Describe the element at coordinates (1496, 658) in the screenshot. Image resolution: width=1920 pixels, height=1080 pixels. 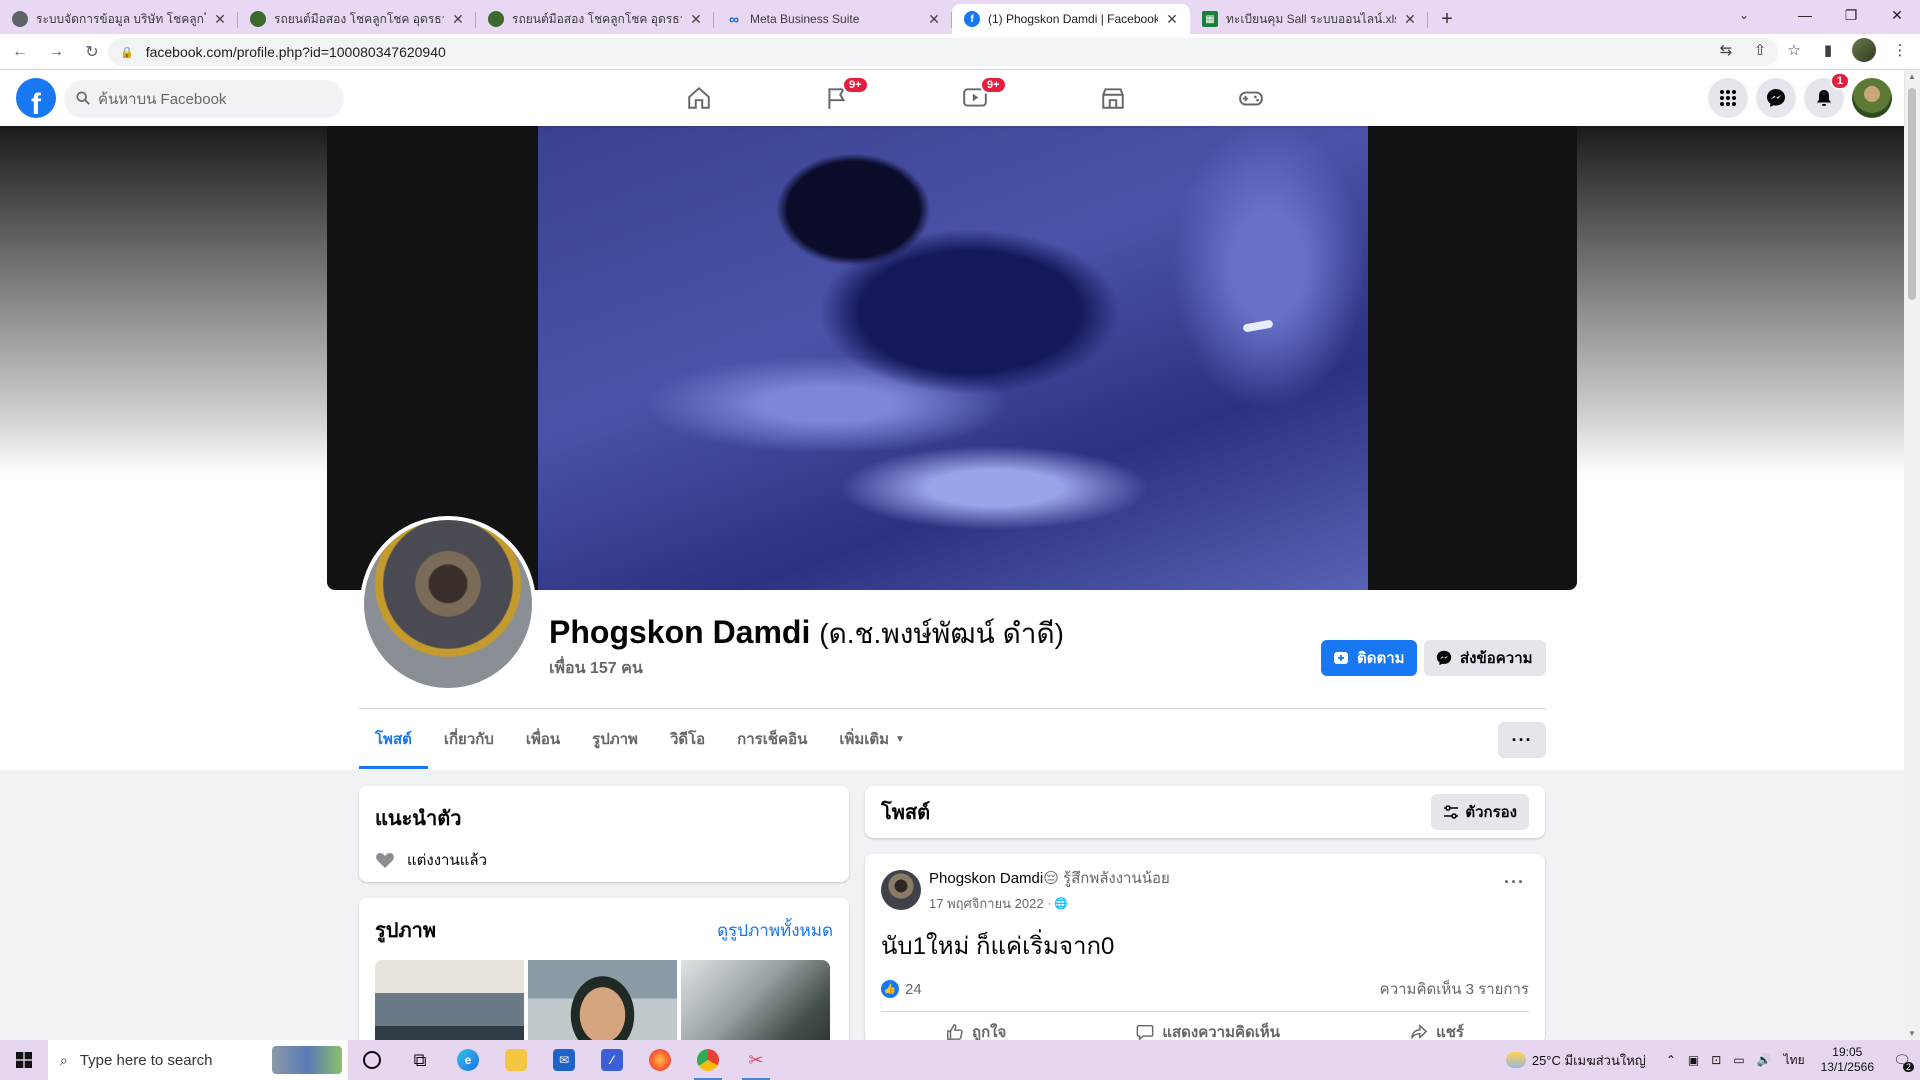
I see `send-message-label: ส่งข้อความ` at that location.